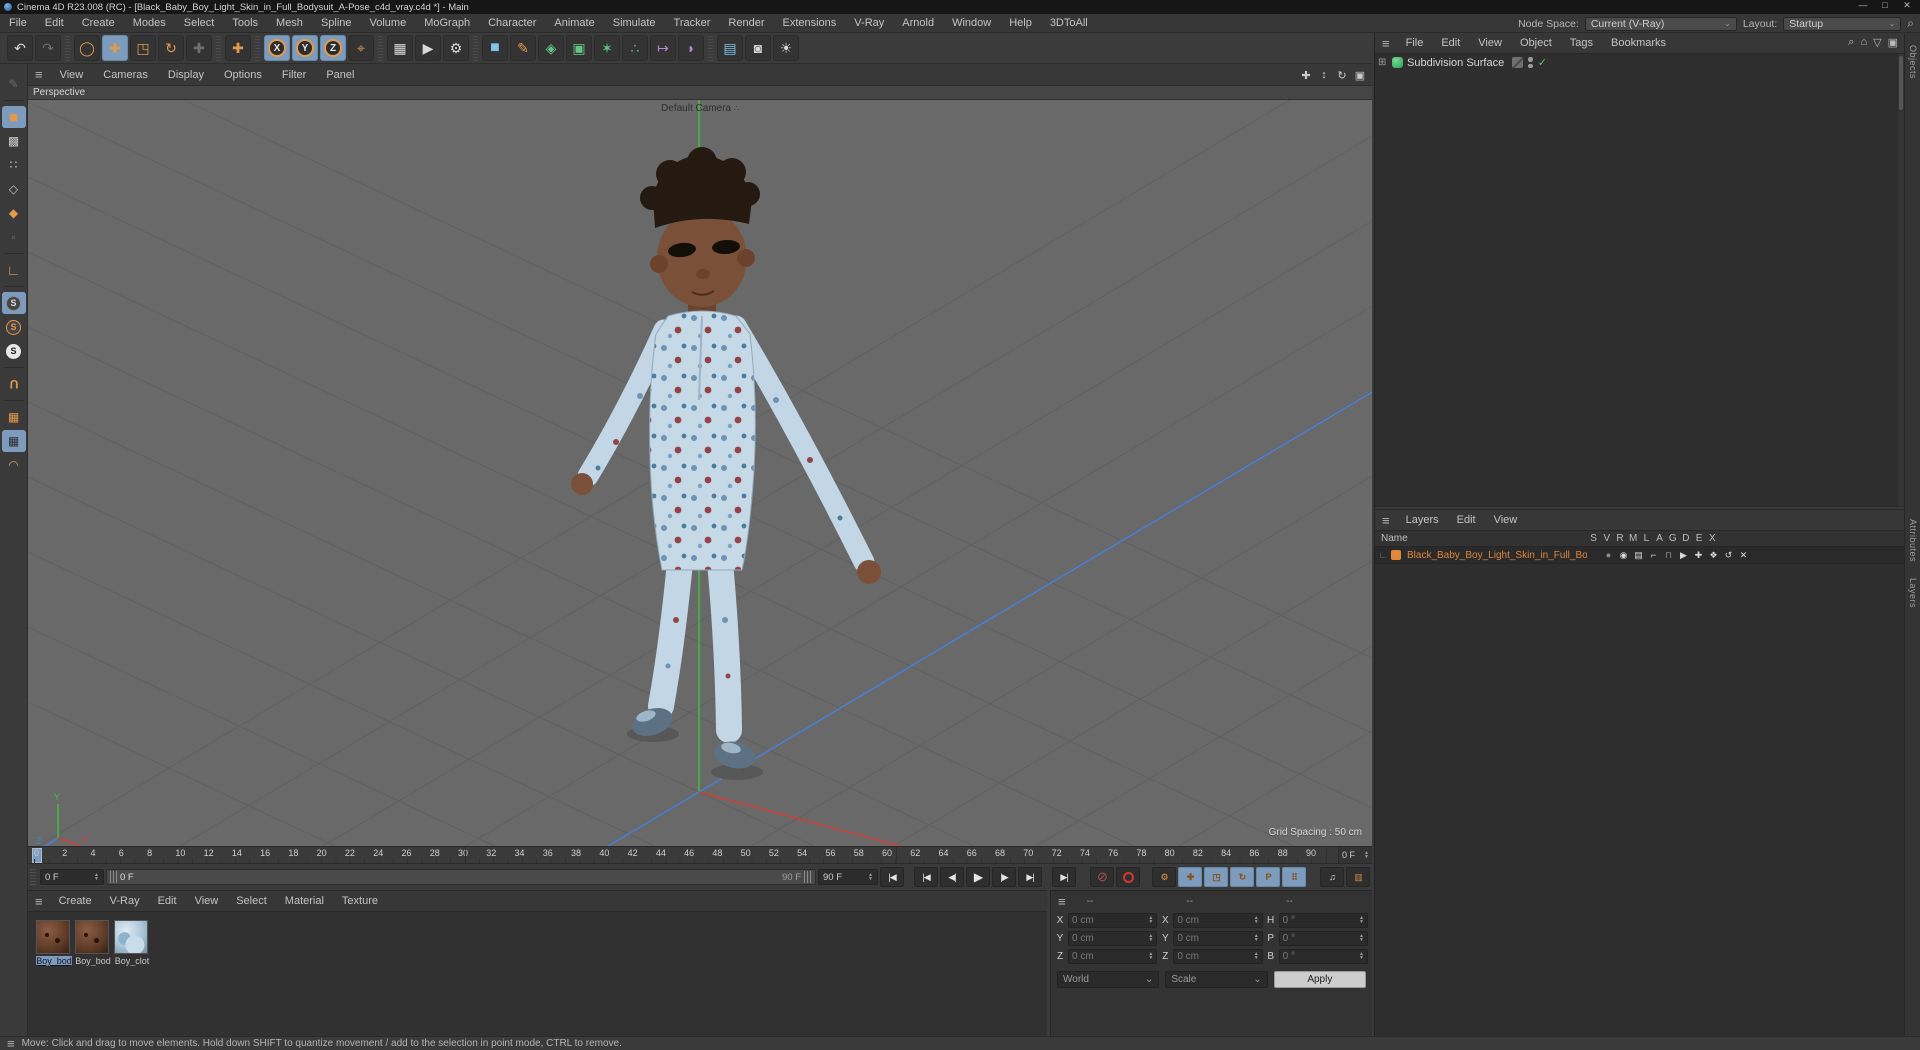  Describe the element at coordinates (93, 943) in the screenshot. I see `material-boy-body: Boy_bod` at that location.